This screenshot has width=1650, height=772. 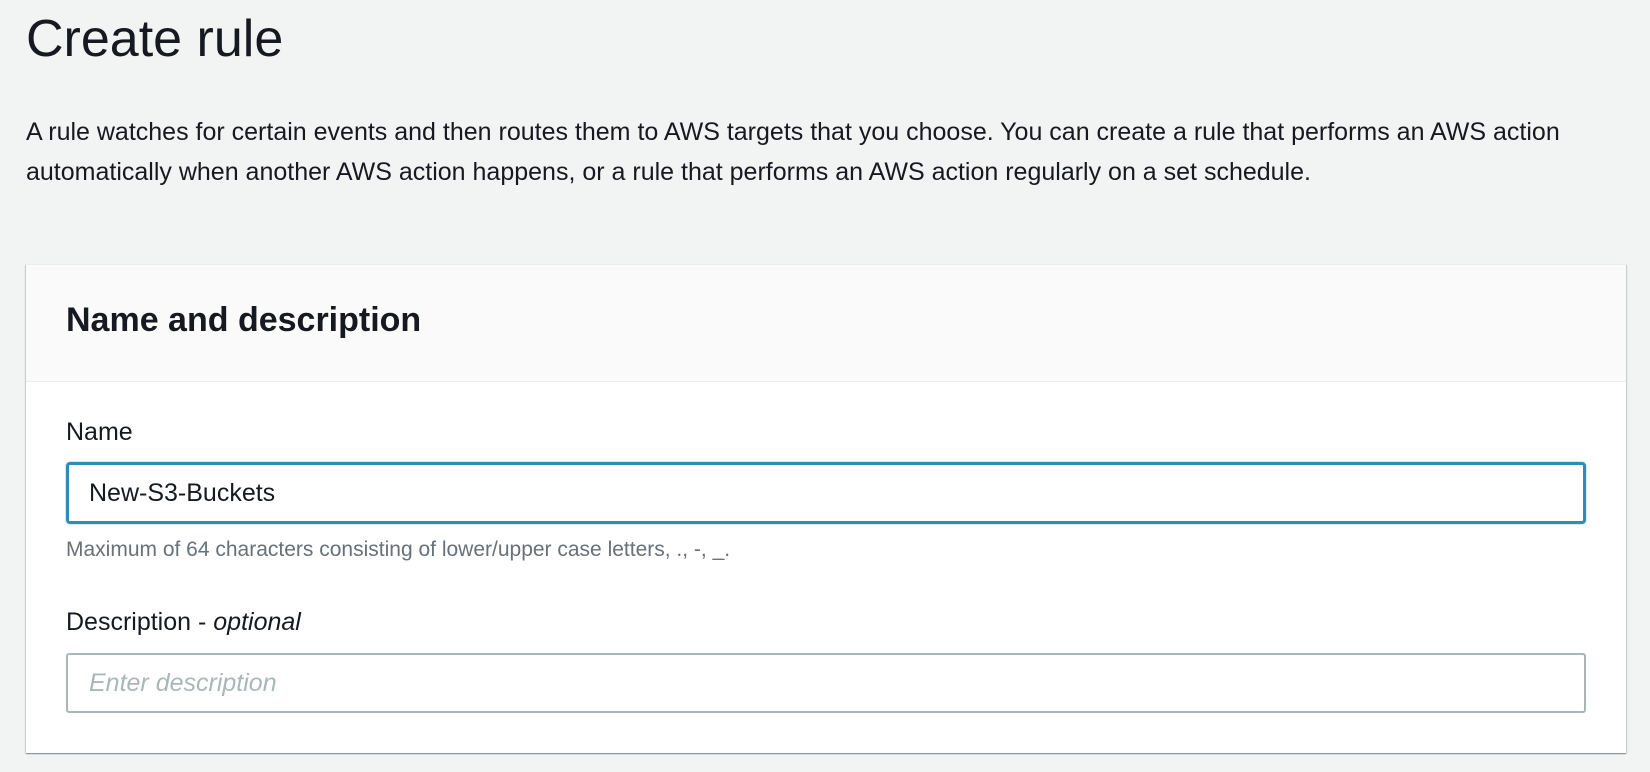 What do you see at coordinates (99, 432) in the screenshot?
I see `name-label: Name` at bounding box center [99, 432].